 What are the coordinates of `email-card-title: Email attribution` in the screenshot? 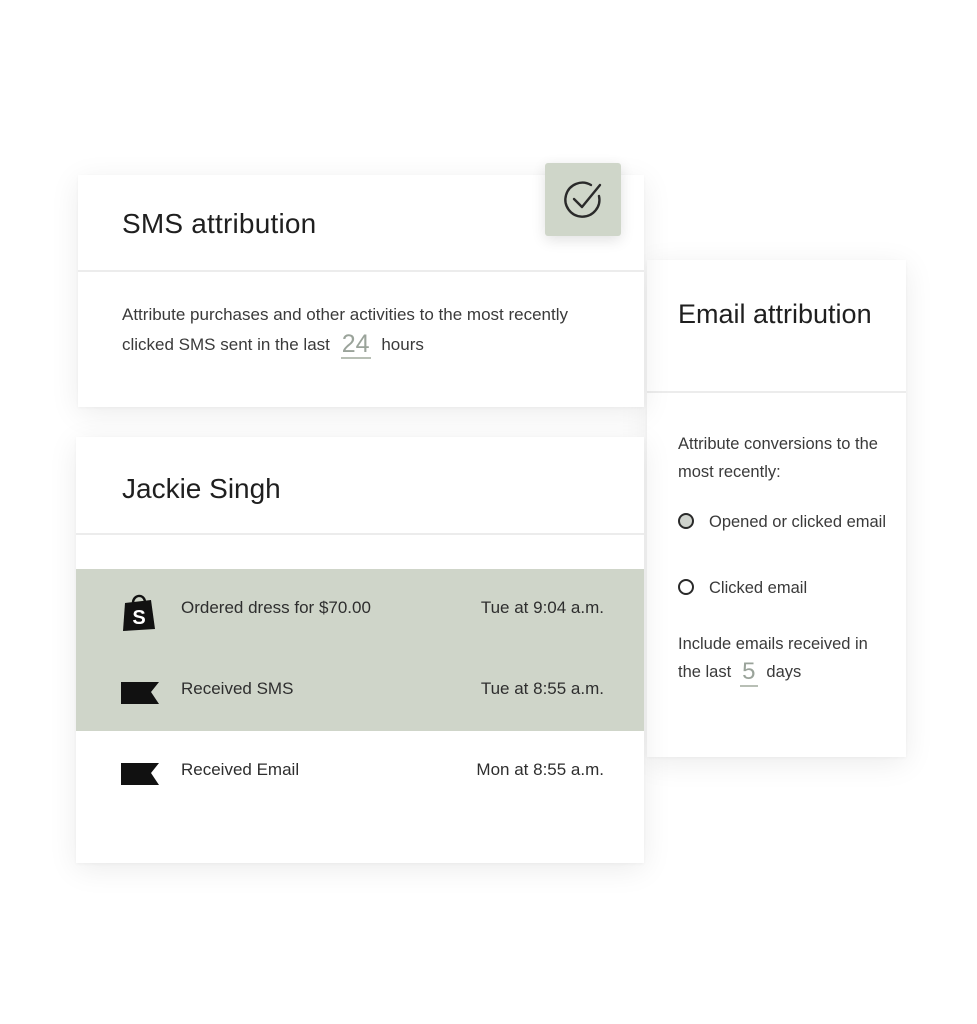 It's located at (775, 314).